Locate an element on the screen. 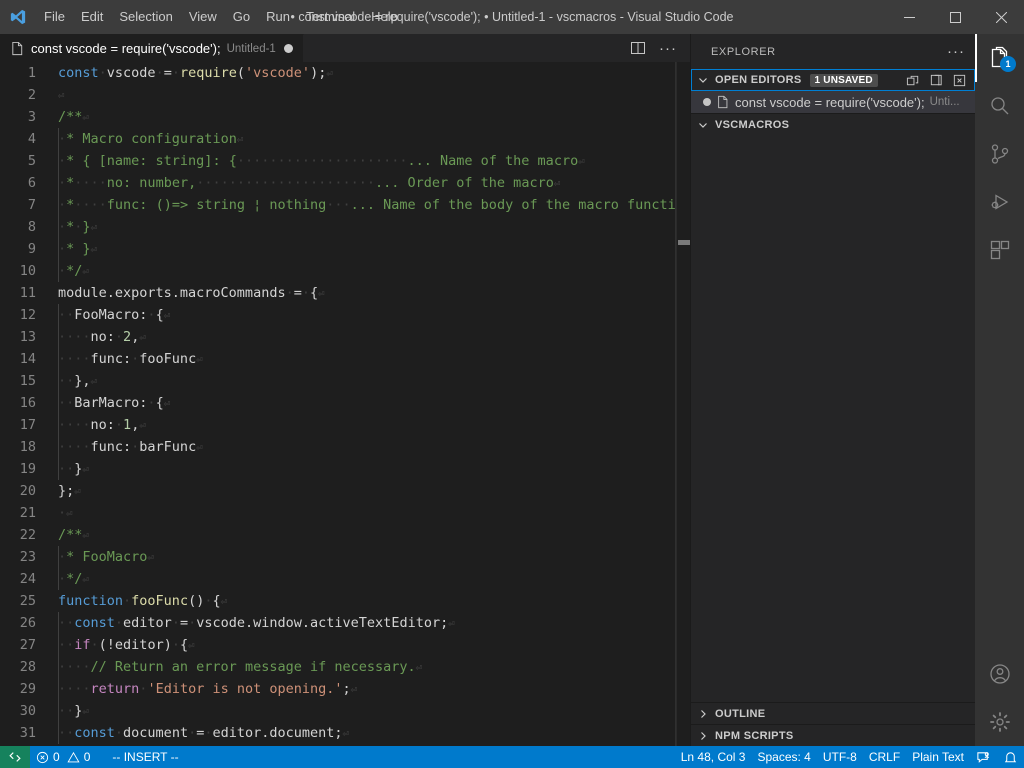 This screenshot has height=768, width=1024. minimize-button is located at coordinates (909, 17).